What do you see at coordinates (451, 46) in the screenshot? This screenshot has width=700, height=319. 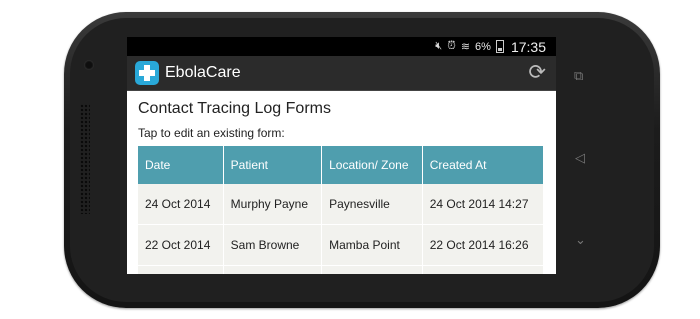 I see `alarm-icon: ⏰︎` at bounding box center [451, 46].